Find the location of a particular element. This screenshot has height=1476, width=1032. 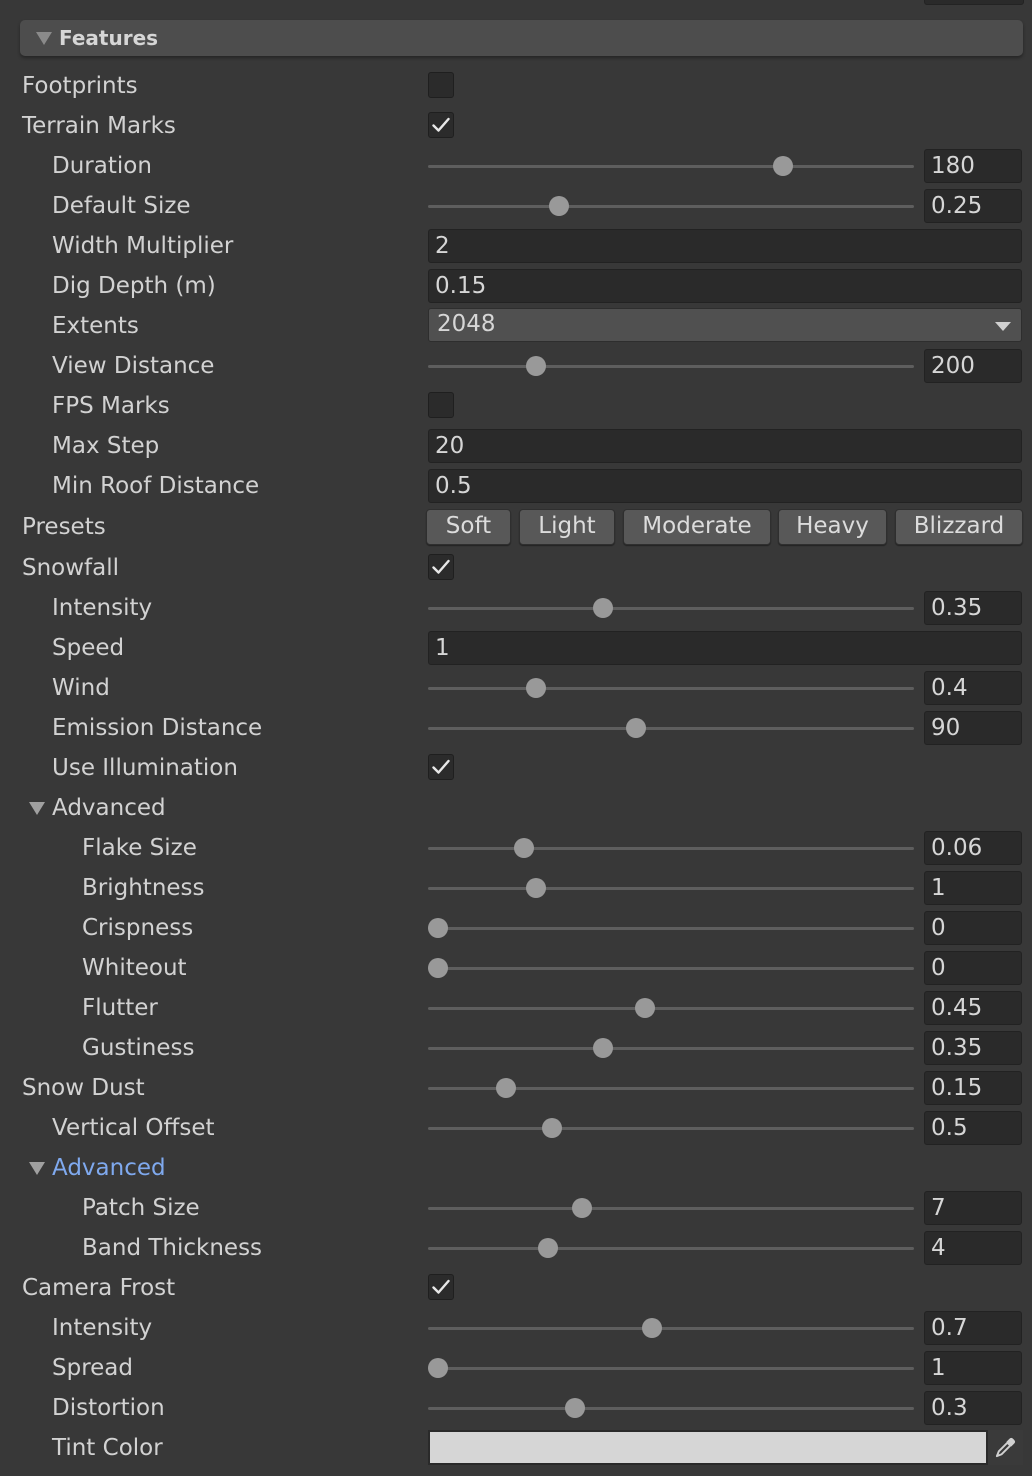

frost-intensity-field: 0.7 is located at coordinates (973, 1328).